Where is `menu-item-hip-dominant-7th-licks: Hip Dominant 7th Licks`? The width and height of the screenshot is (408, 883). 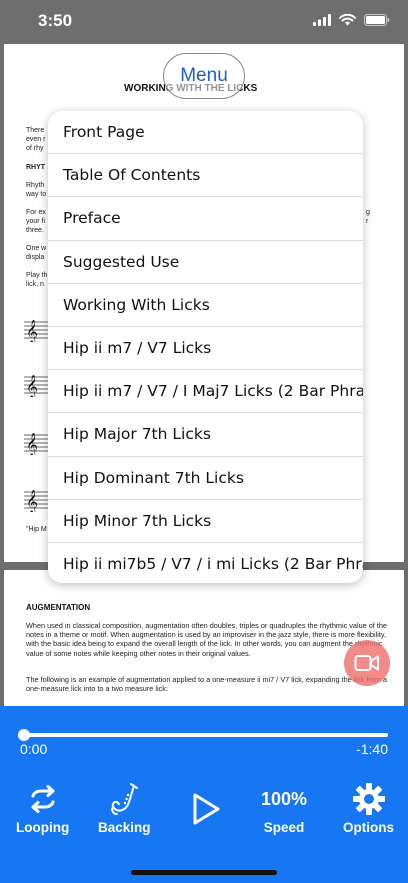 menu-item-hip-dominant-7th-licks: Hip Dominant 7th Licks is located at coordinates (205, 478).